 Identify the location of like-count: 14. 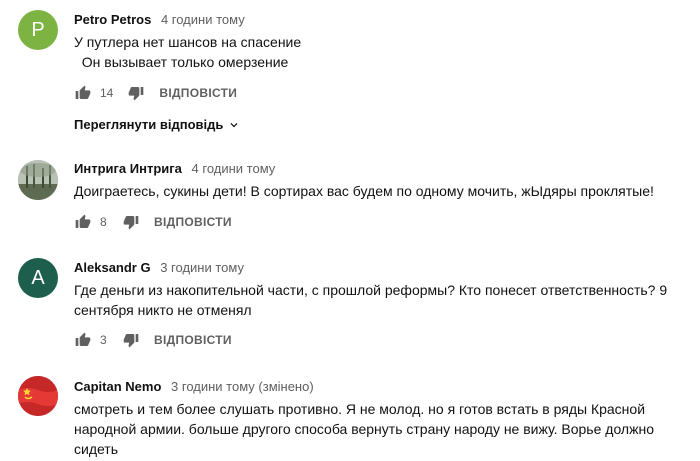
(107, 93).